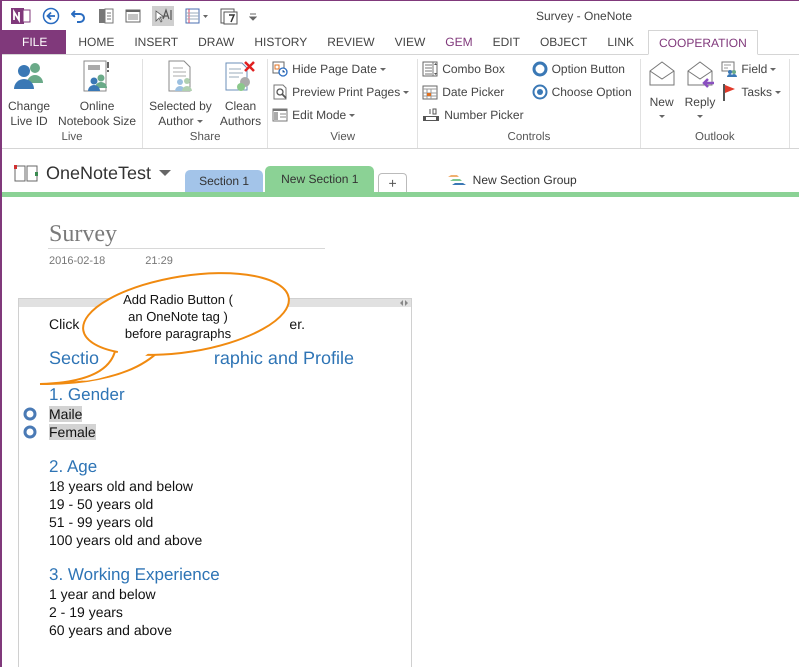 This screenshot has height=667, width=799. What do you see at coordinates (540, 69) in the screenshot?
I see `radio-icon` at bounding box center [540, 69].